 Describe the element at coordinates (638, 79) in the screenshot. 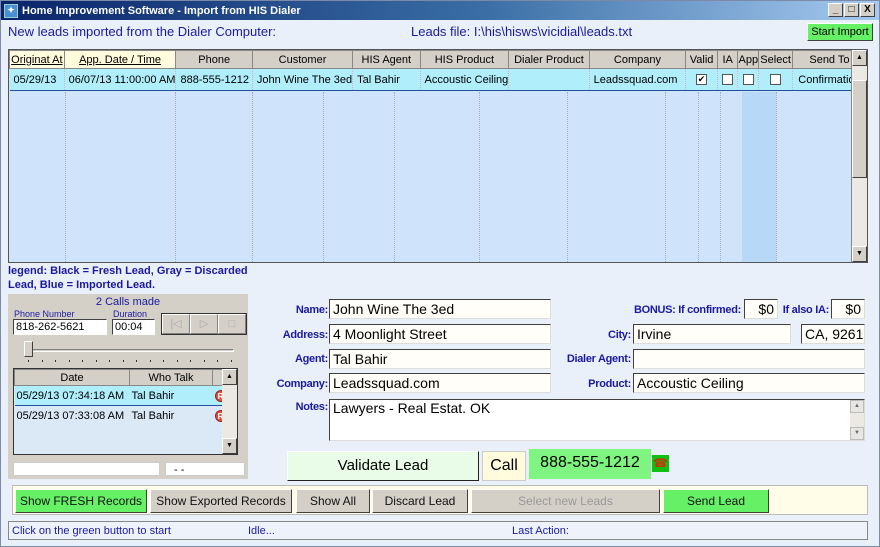

I see `cell-company: Leadssquad.com` at that location.